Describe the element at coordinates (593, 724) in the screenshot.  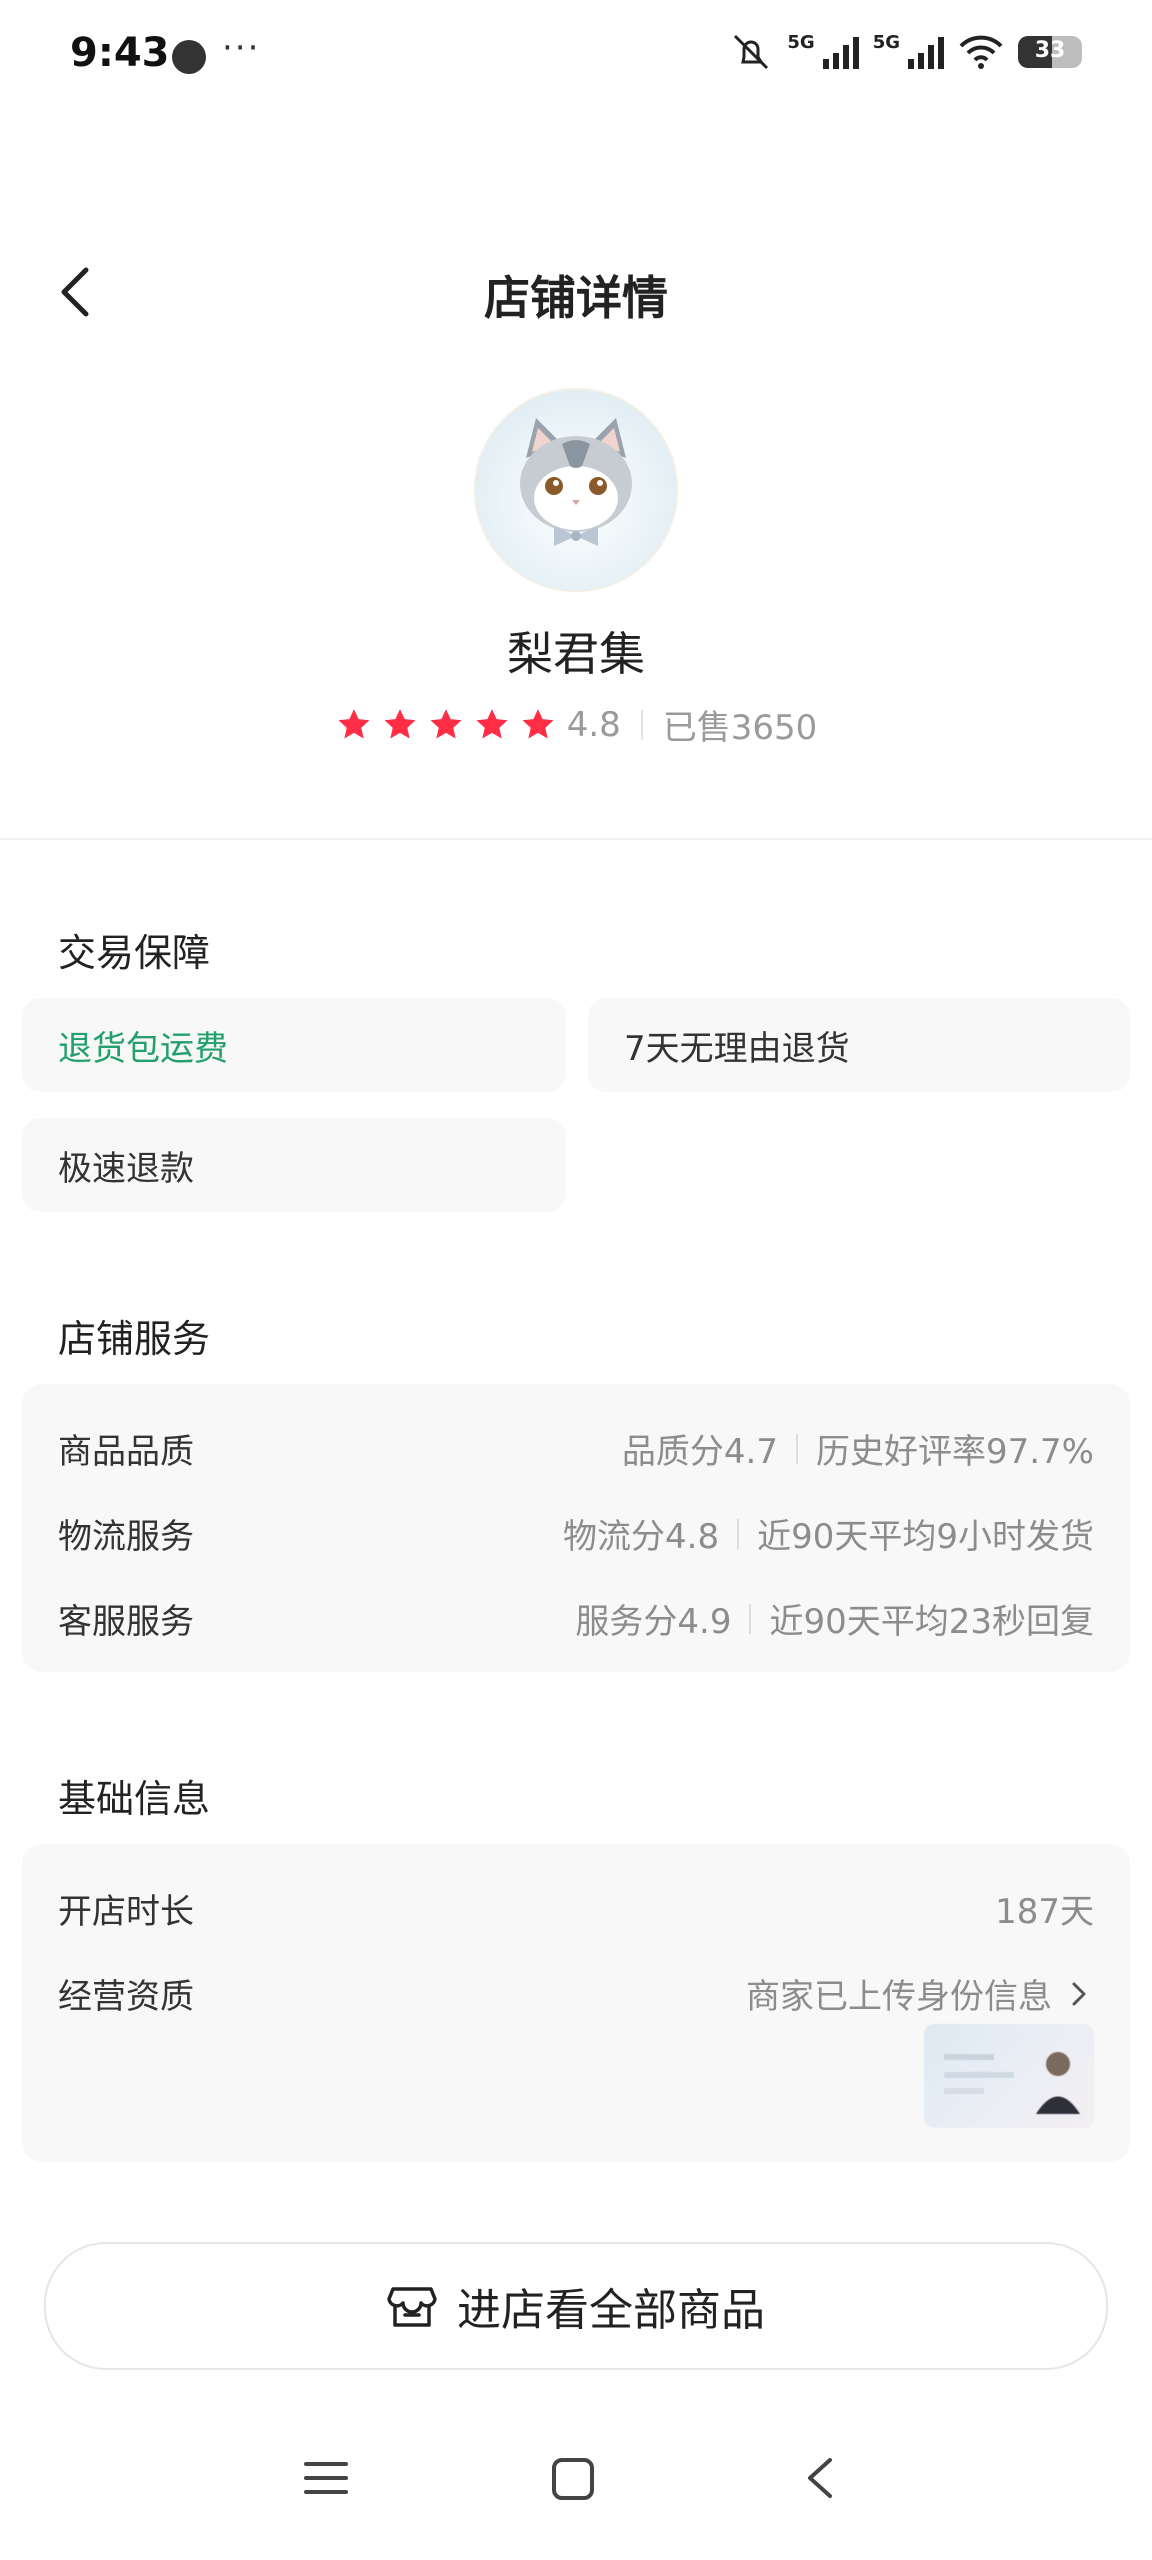
I see `rating-score: 4.8` at that location.